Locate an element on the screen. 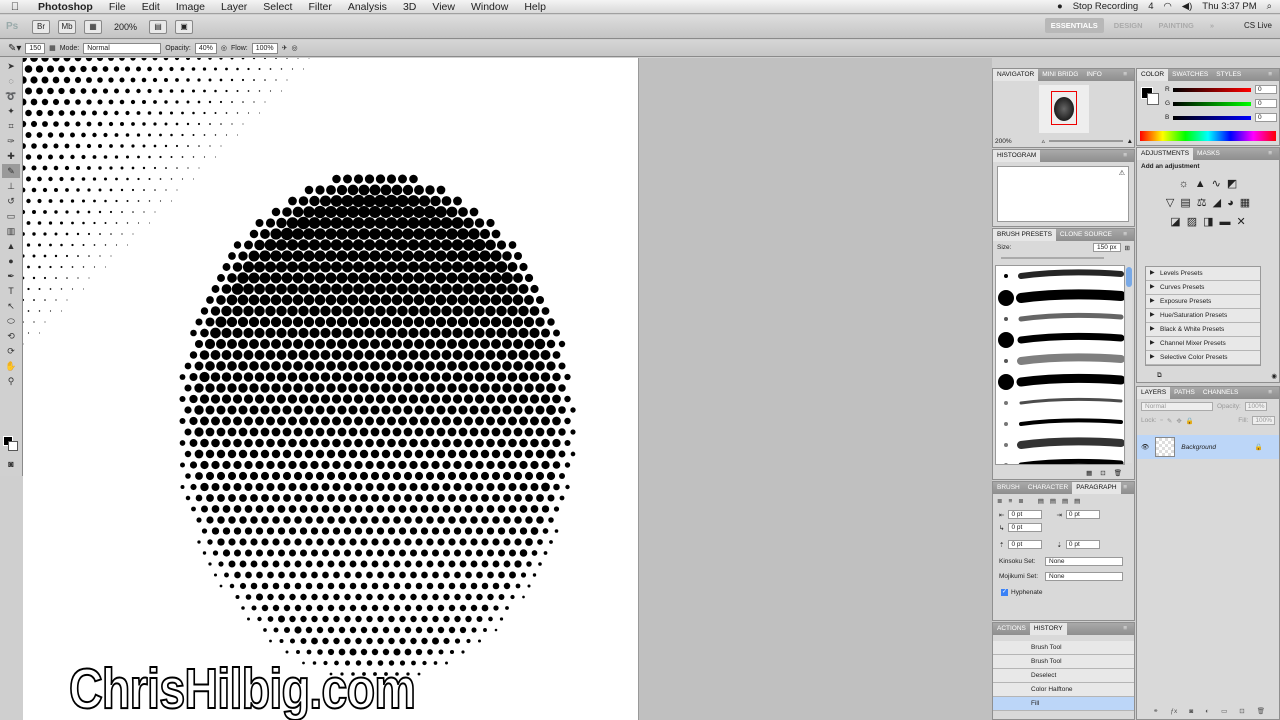  tab-history: HISTORY is located at coordinates (1048, 629).